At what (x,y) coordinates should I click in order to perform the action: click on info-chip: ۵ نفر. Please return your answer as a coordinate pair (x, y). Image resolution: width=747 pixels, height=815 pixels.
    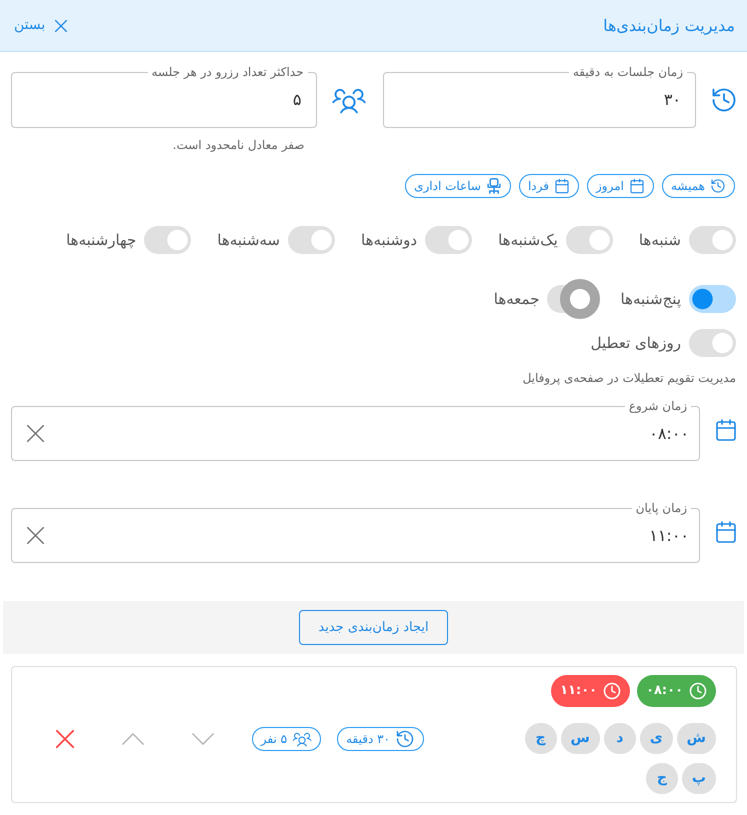
    Looking at the image, I should click on (287, 738).